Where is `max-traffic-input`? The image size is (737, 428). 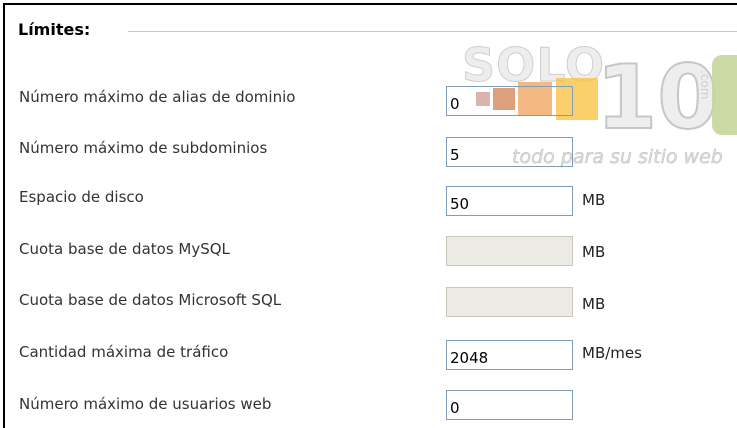
max-traffic-input is located at coordinates (509, 355).